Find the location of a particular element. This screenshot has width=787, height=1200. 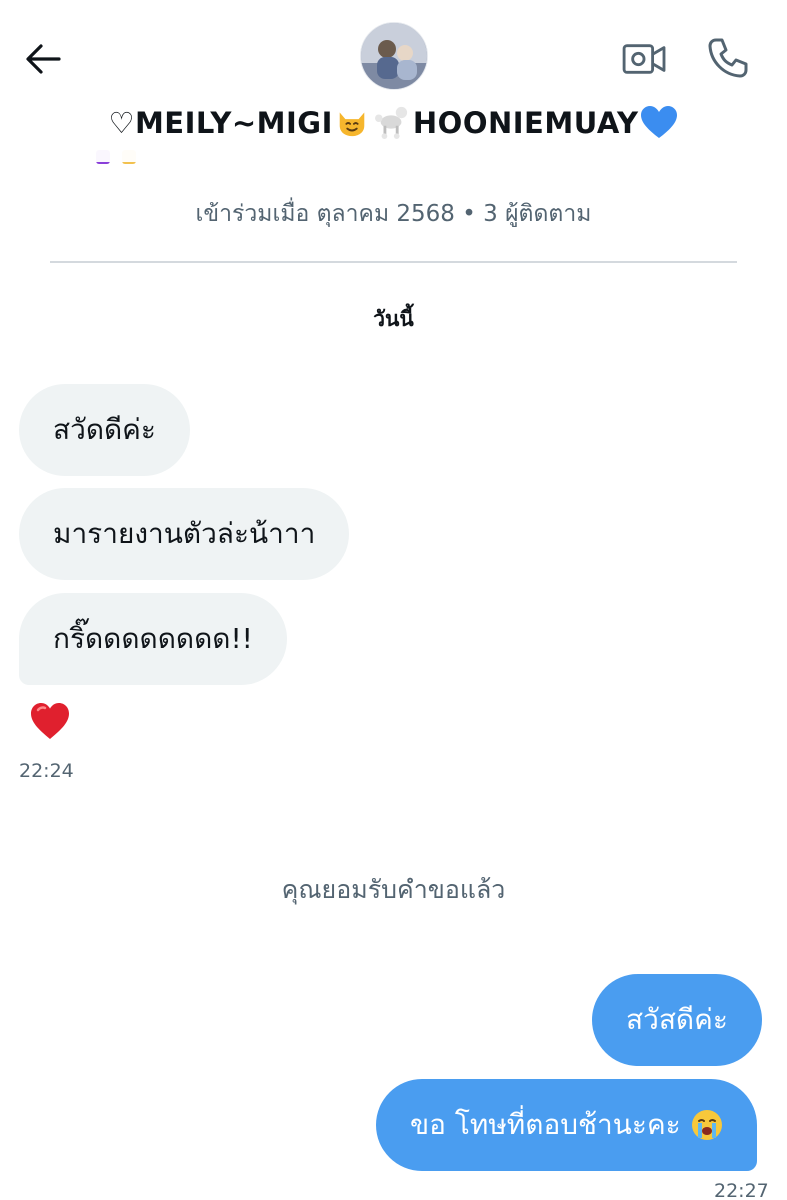

message-timestamp: 22:24 is located at coordinates (46, 771).